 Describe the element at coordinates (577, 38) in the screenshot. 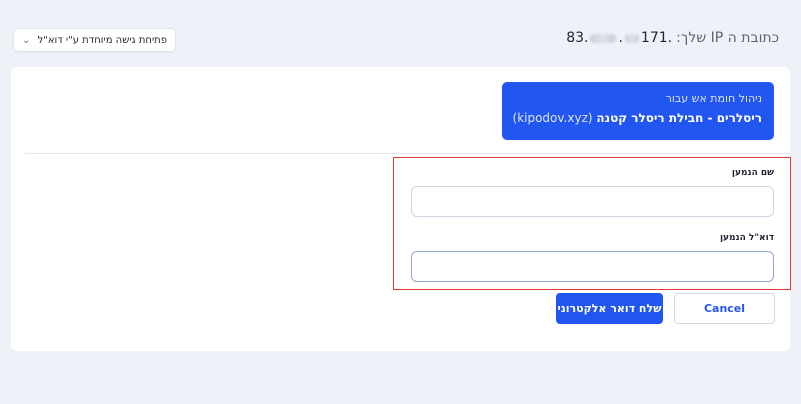

I see `ip-suffix: 83.` at that location.